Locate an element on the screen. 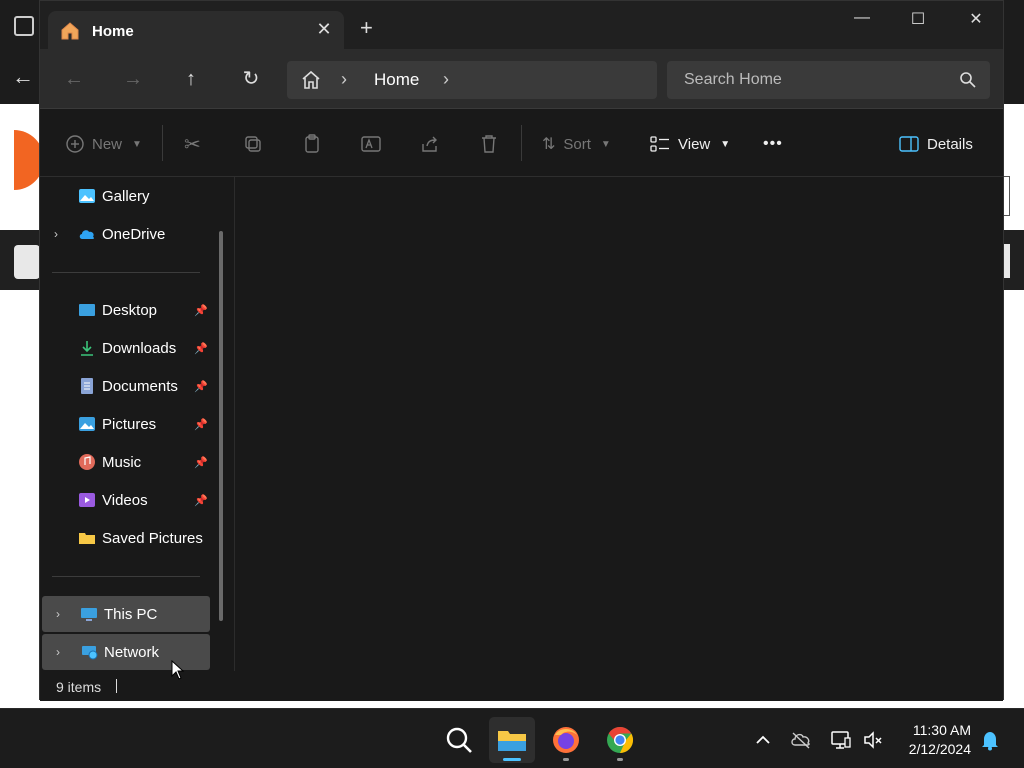 Image resolution: width=1024 pixels, height=768 pixels. copy-button is located at coordinates (253, 144).